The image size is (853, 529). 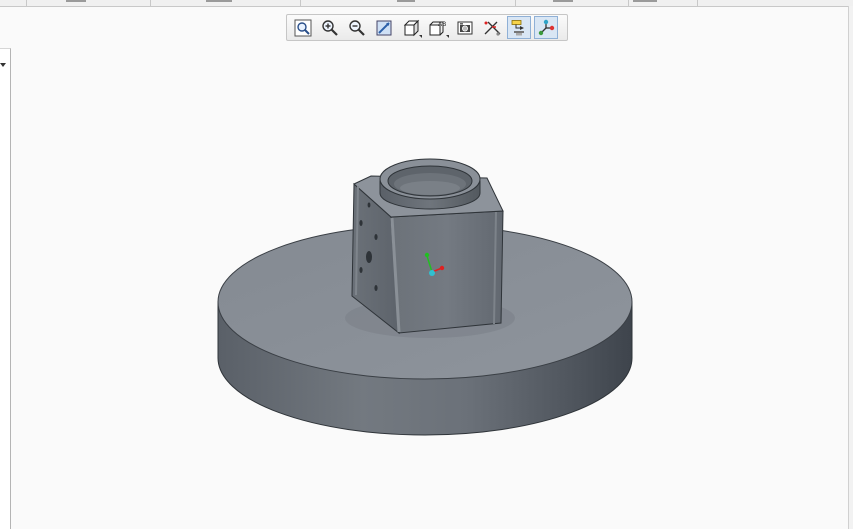 What do you see at coordinates (3, 65) in the screenshot?
I see `chevron-down-icon` at bounding box center [3, 65].